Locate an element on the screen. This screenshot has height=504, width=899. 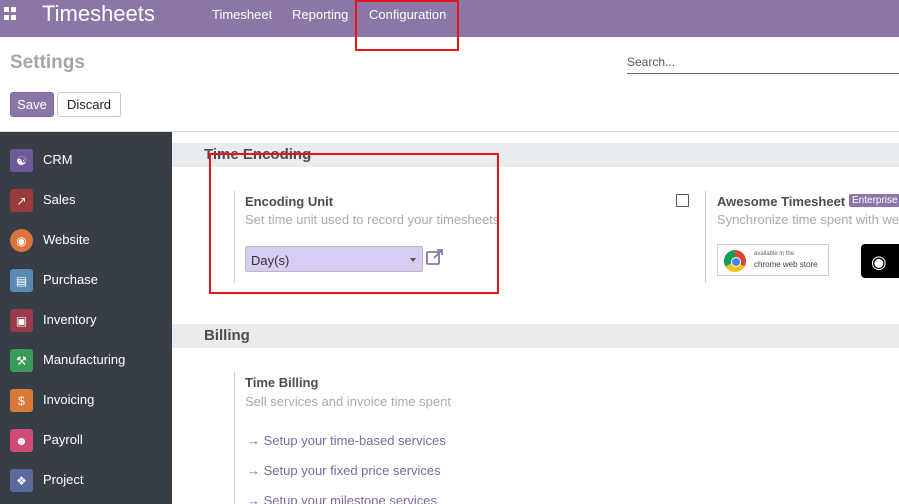
page-title: Settings is located at coordinates (47, 62).